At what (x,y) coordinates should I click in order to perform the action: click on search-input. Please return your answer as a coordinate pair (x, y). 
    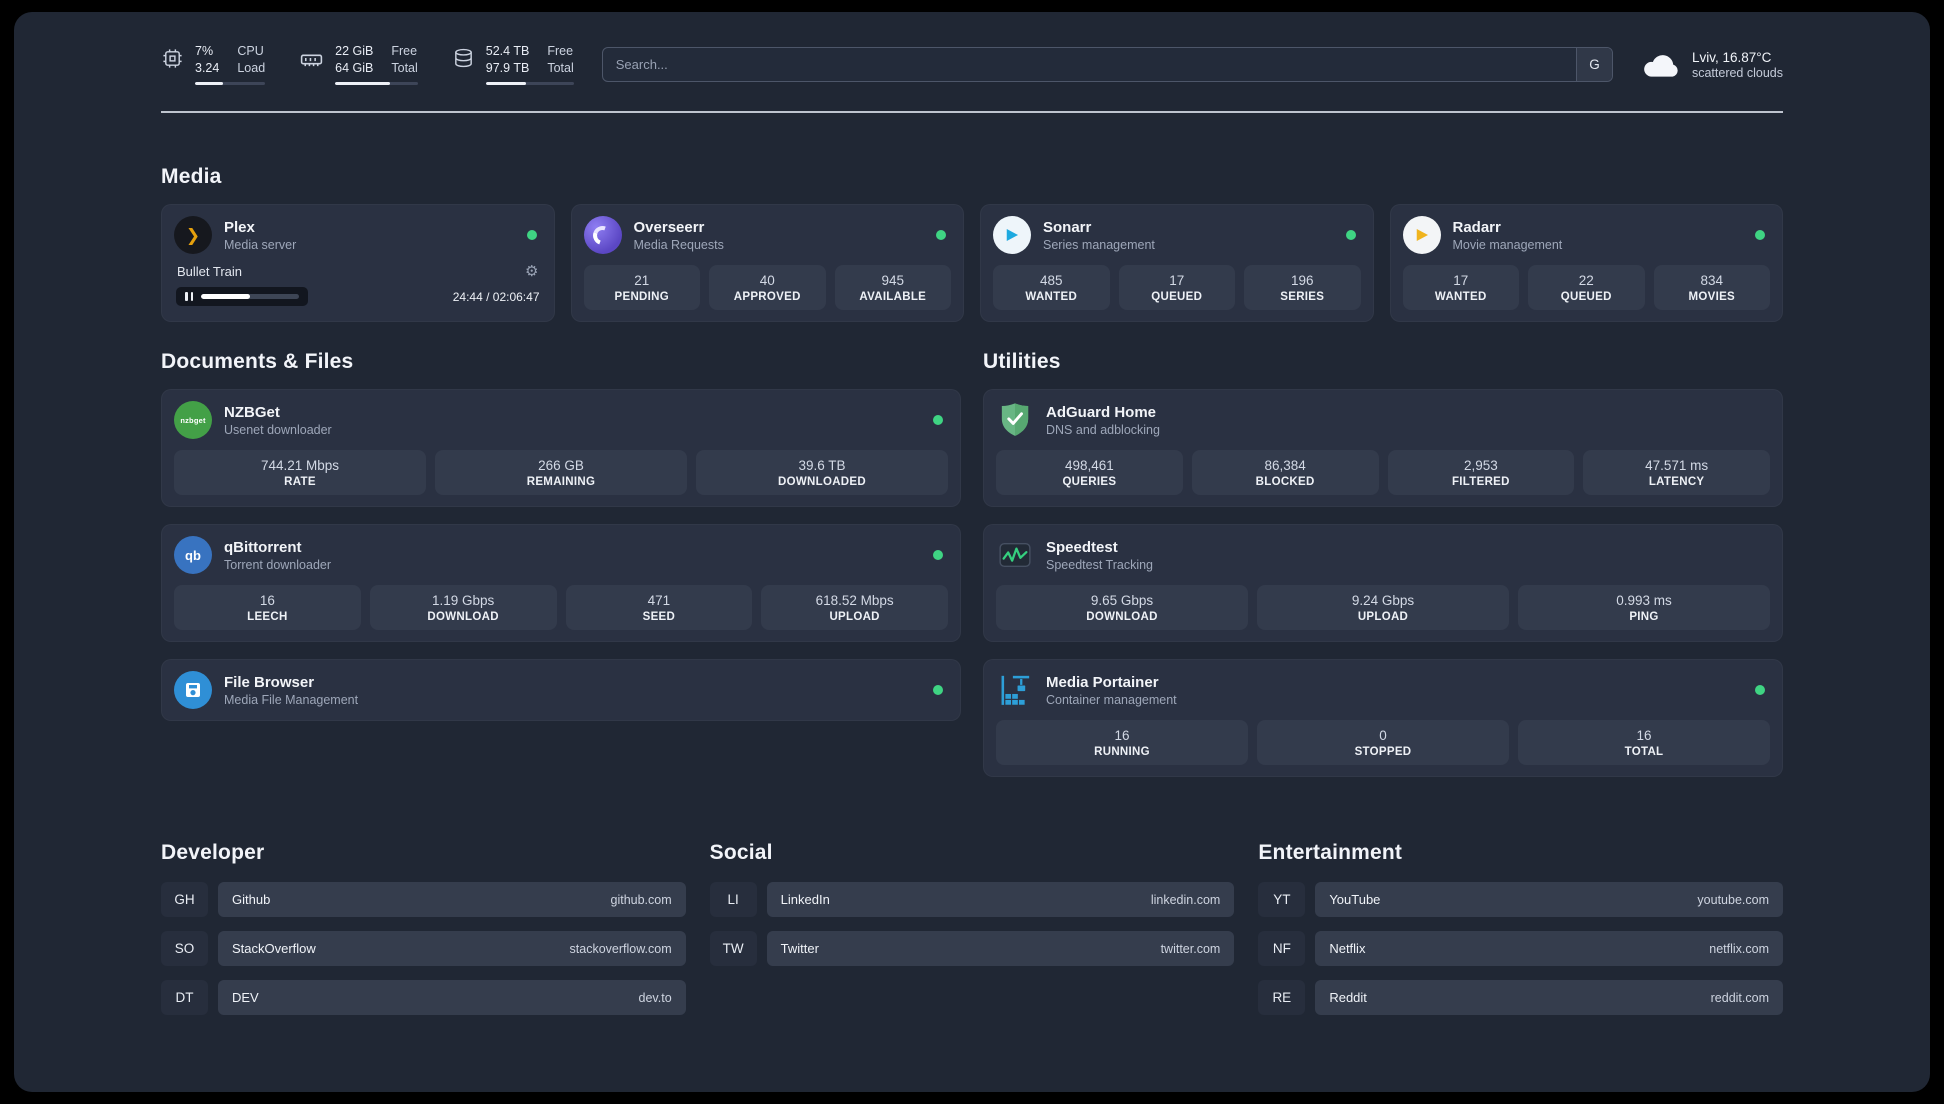
    Looking at the image, I should click on (1107, 65).